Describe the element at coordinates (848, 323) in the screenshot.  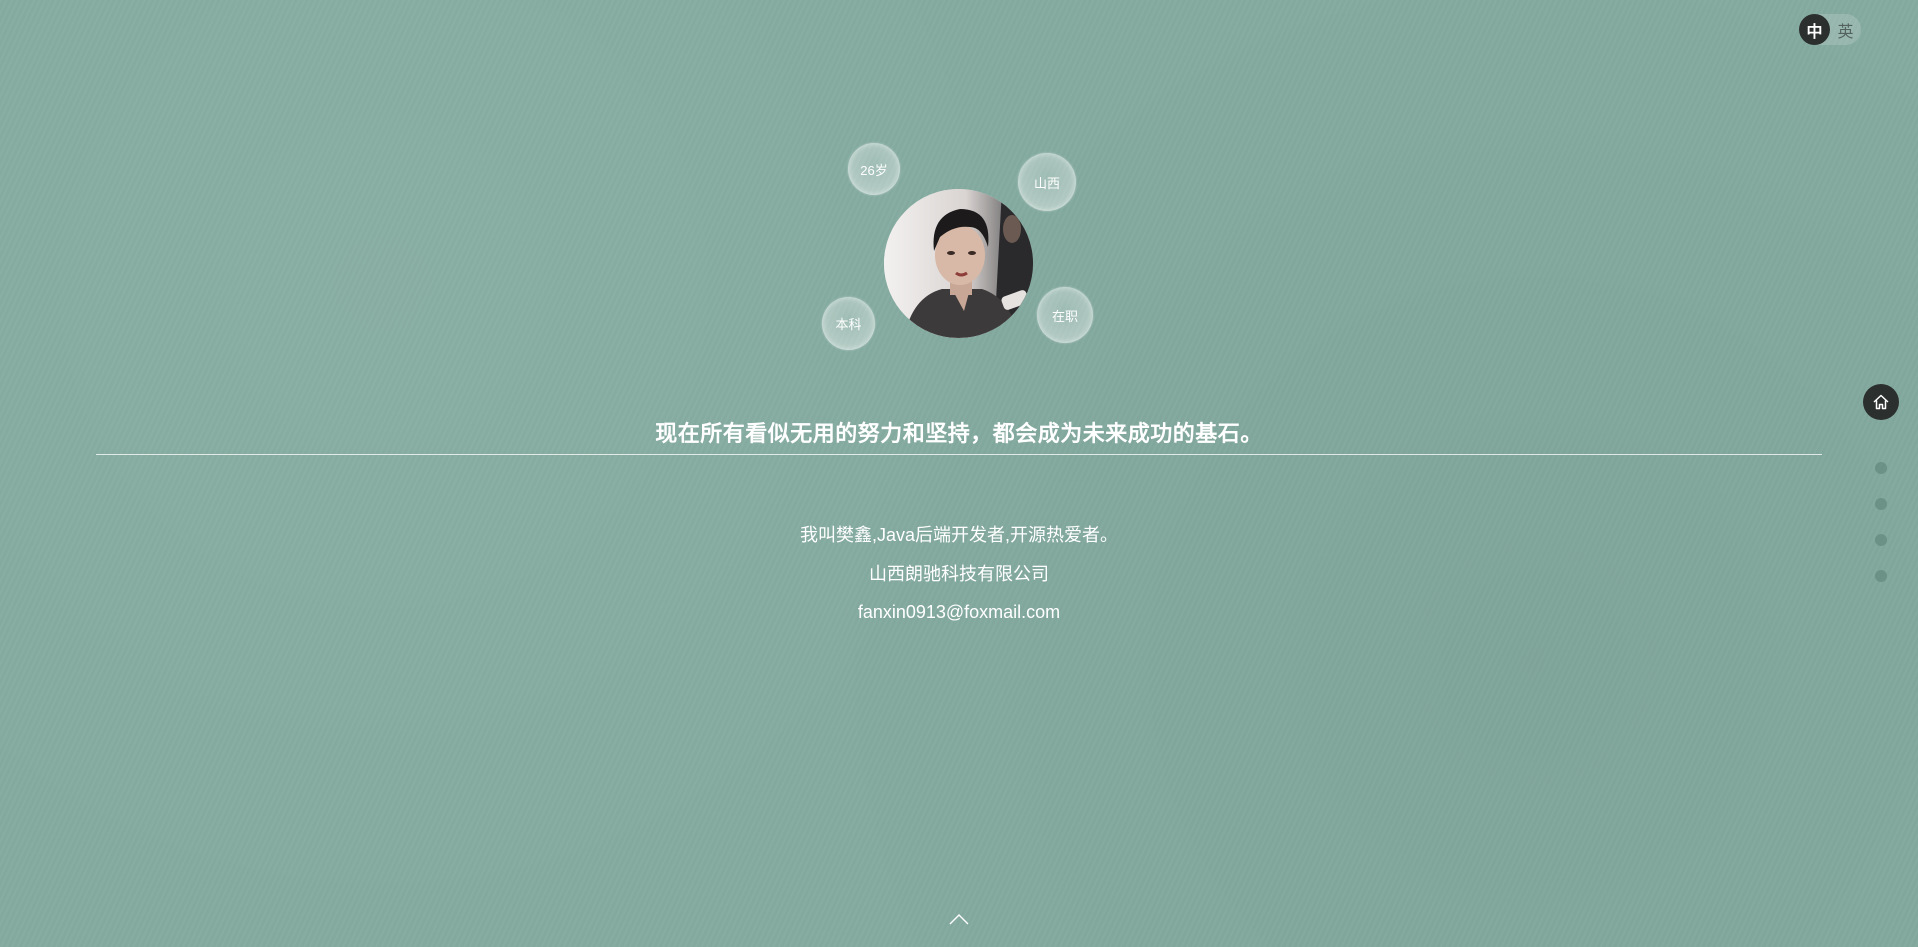
I see `education-tag: 本科` at that location.